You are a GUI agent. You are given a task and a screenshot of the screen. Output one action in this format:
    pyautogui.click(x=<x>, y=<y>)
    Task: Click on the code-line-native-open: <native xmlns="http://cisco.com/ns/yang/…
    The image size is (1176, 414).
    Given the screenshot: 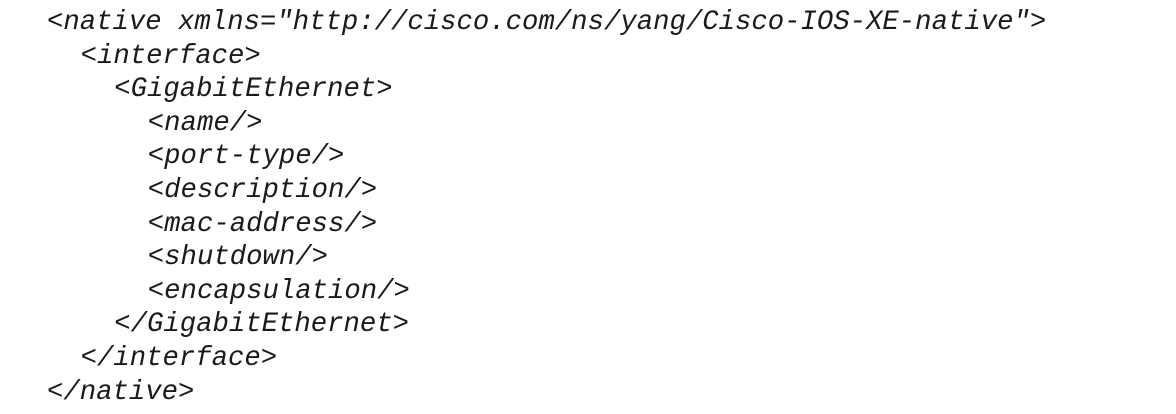 What is the action you would take?
    pyautogui.click(x=547, y=22)
    